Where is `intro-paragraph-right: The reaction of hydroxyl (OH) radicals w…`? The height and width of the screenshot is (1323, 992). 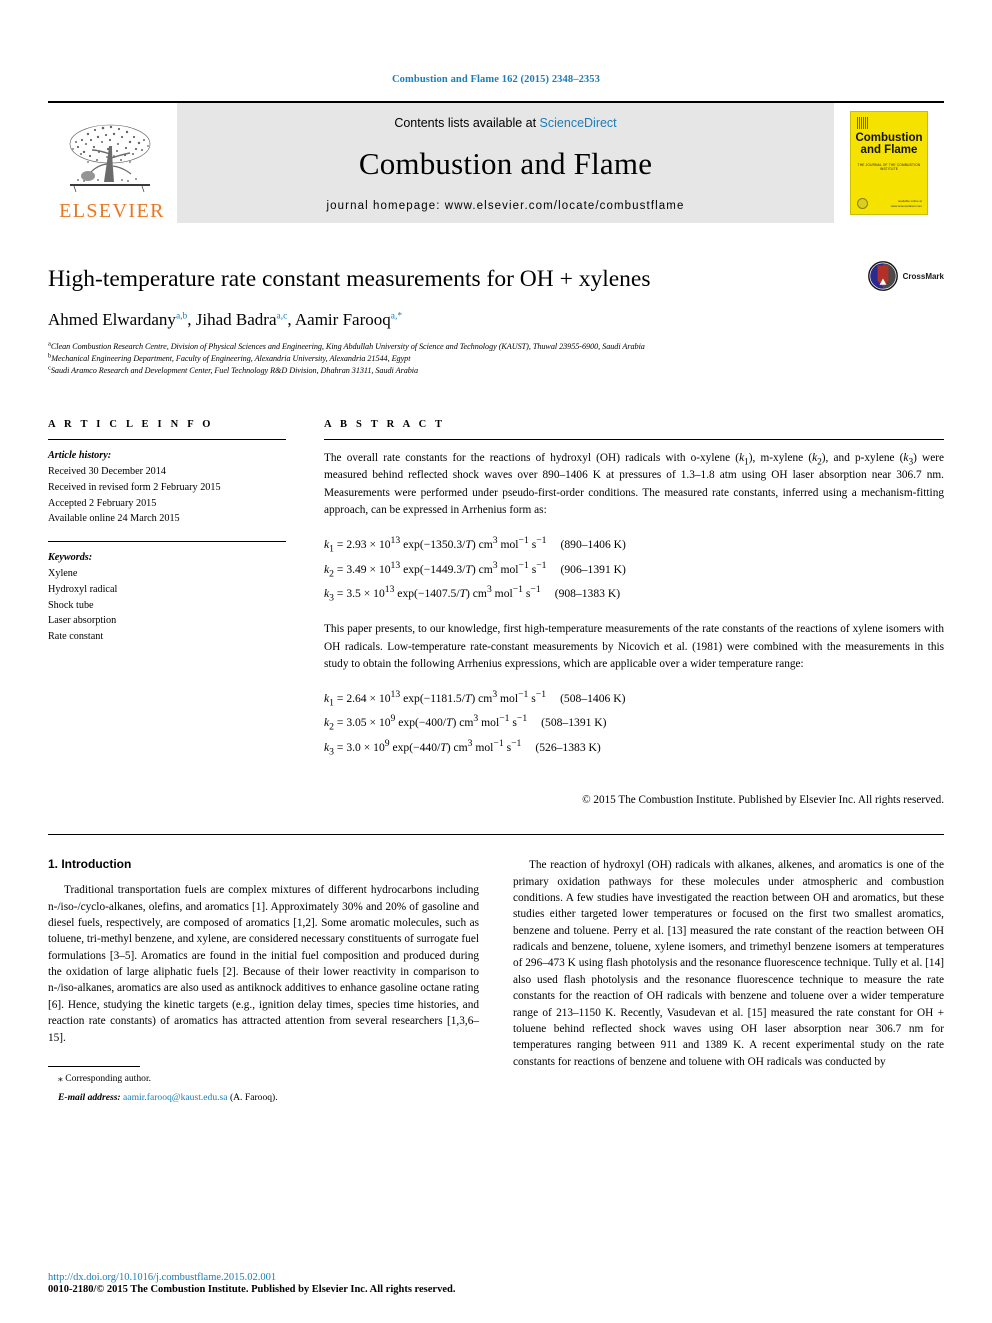 intro-paragraph-right: The reaction of hydroxyl (OH) radicals w… is located at coordinates (728, 963).